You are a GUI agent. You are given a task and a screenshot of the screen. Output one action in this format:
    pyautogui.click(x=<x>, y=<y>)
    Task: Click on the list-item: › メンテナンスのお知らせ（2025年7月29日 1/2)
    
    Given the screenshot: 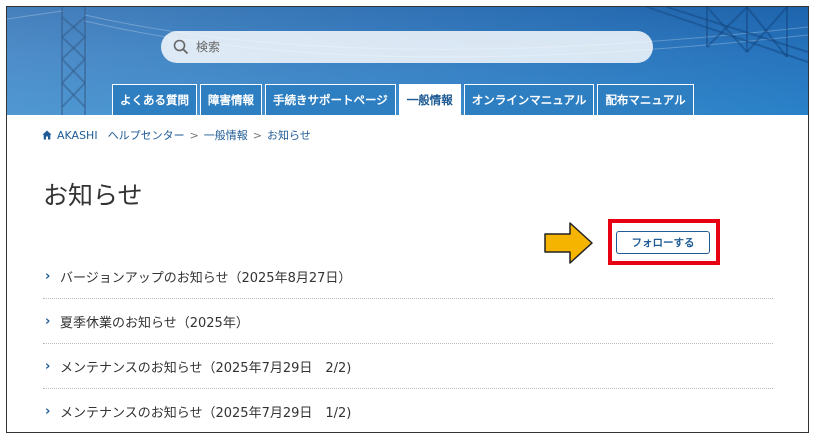 What is the action you would take?
    pyautogui.click(x=408, y=410)
    